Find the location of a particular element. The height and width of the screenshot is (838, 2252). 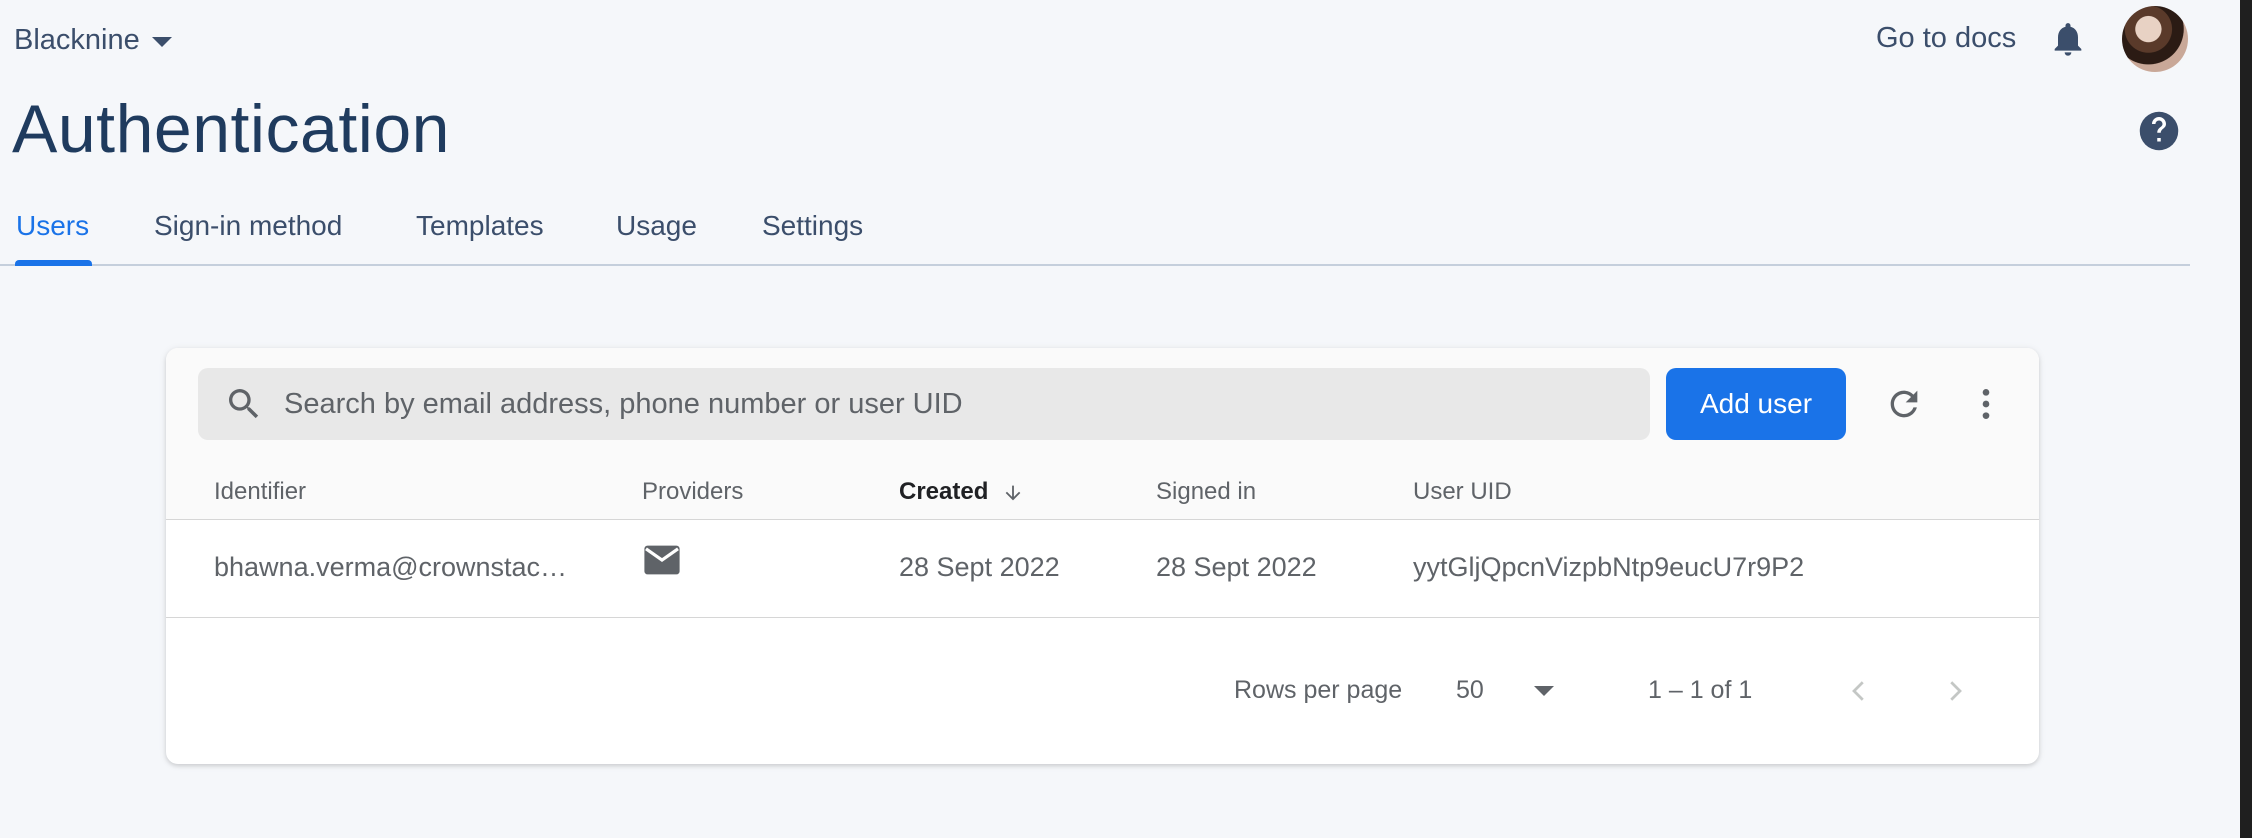

column-header-created-label: Created is located at coordinates (944, 491).